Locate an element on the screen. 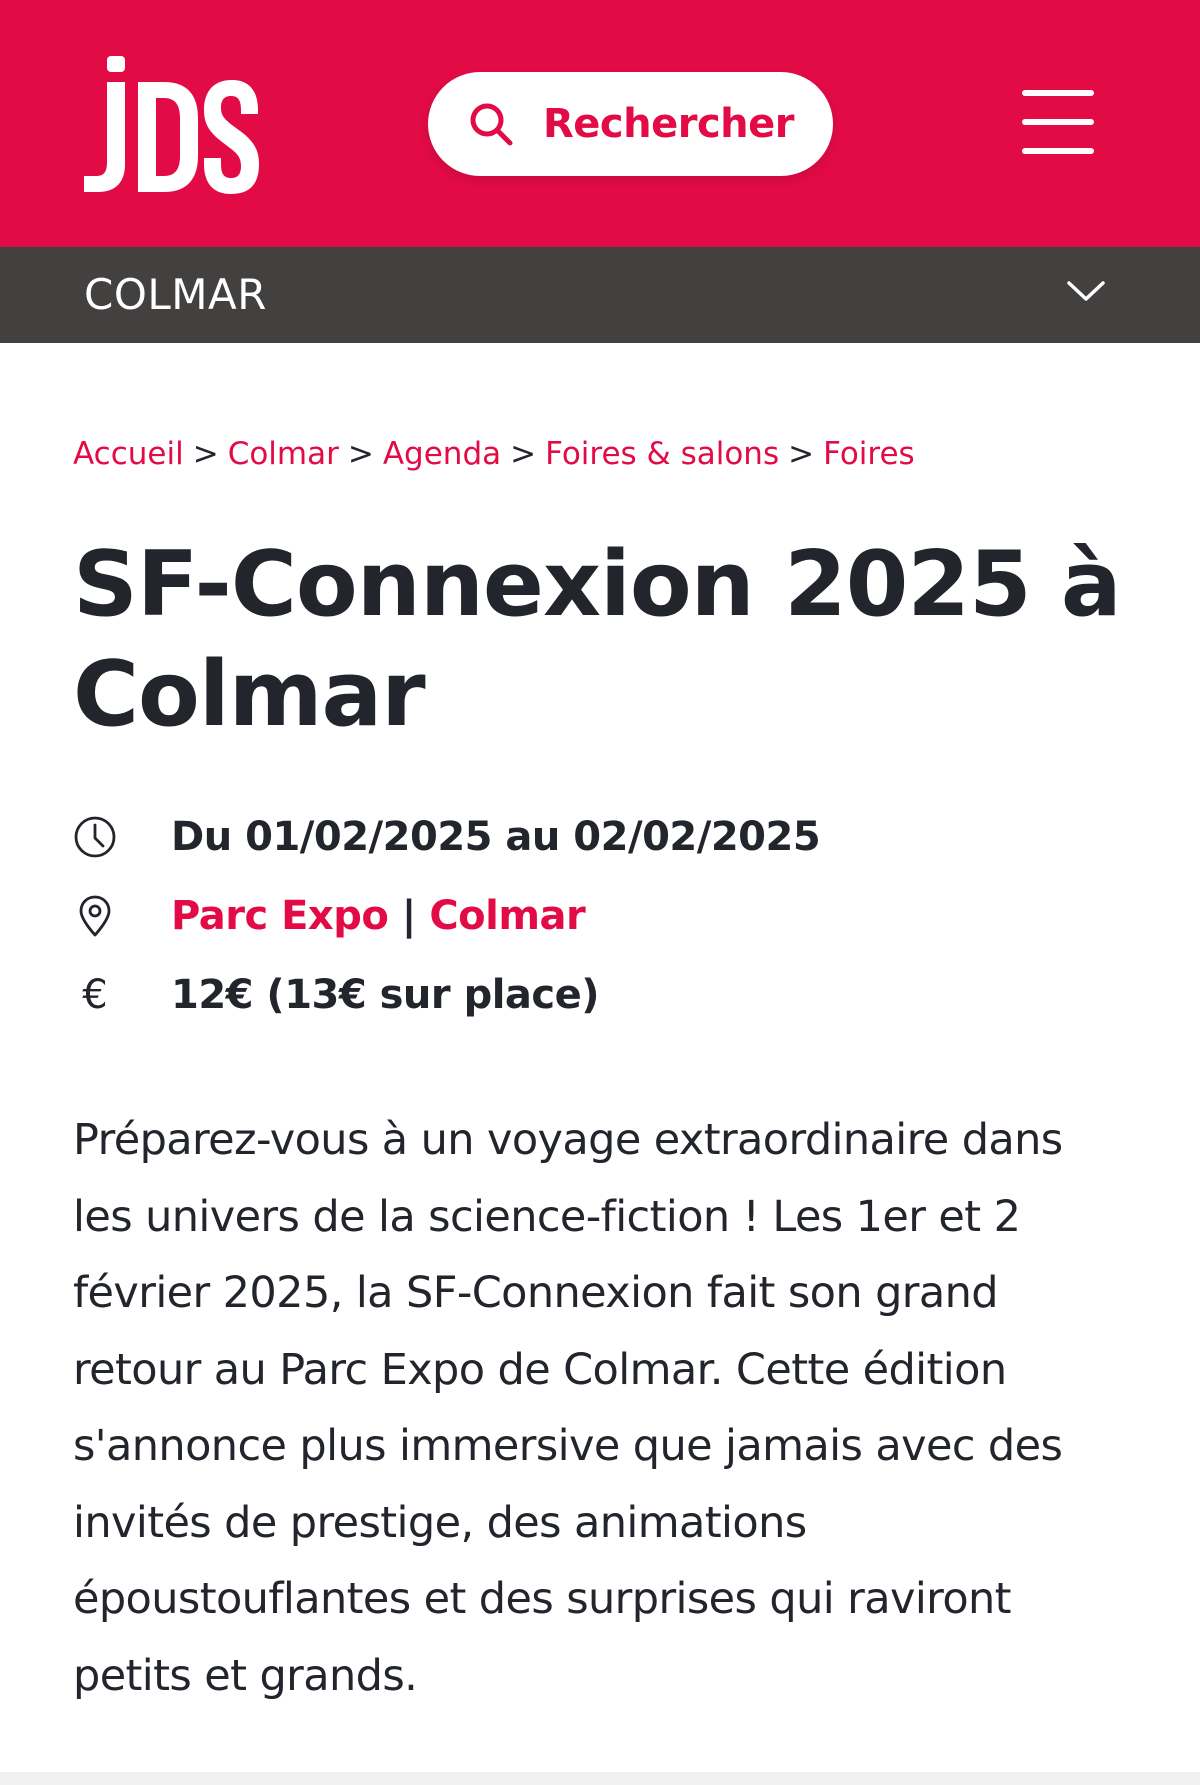 This screenshot has width=1200, height=1785. euro-icon: € is located at coordinates (95, 995).